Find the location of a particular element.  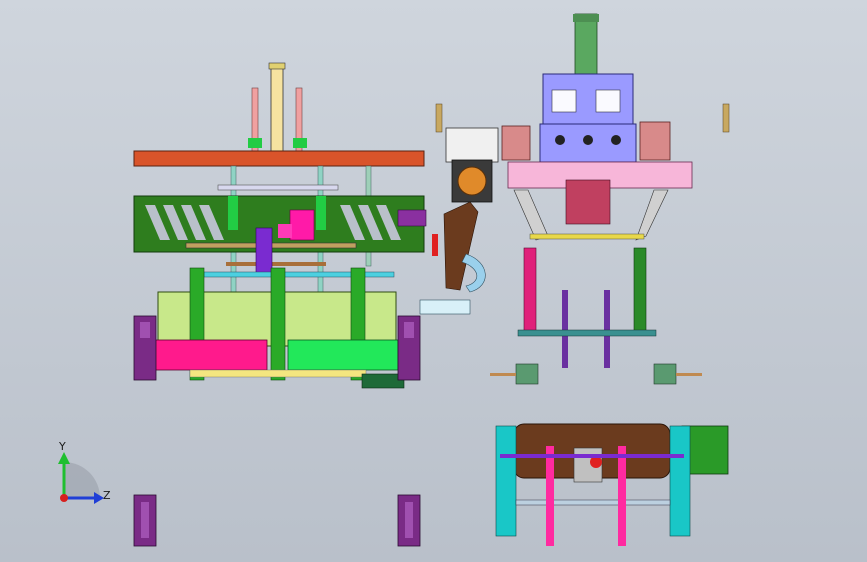

rod-collar-right is located at coordinates (300, 143).